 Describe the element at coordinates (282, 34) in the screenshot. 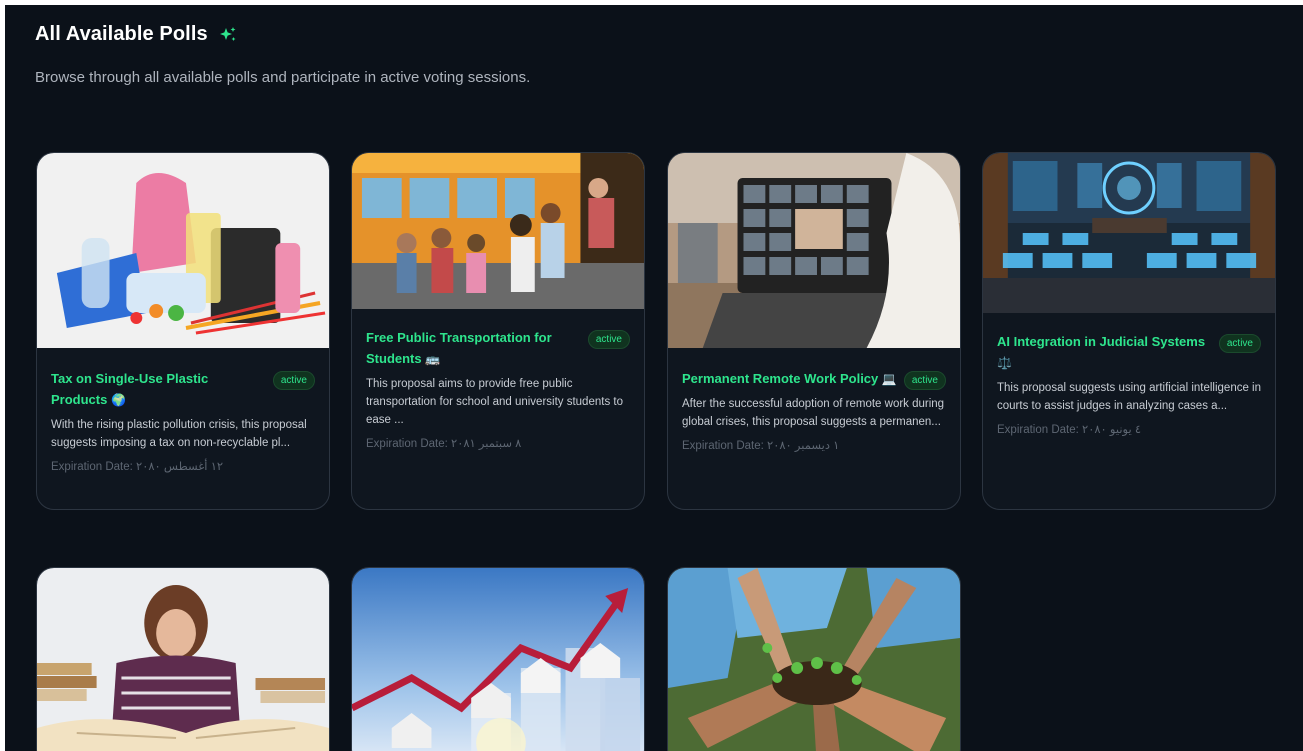

I see `title-row: All Available Polls` at that location.